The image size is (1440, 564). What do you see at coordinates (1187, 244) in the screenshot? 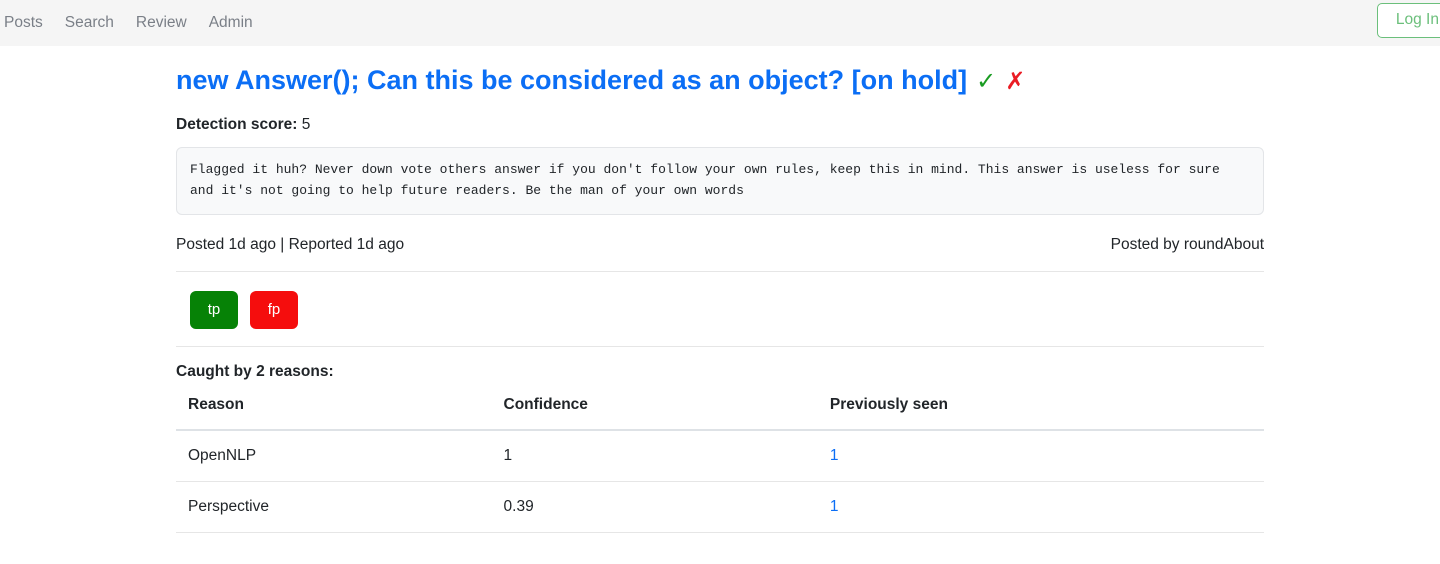
I see `posted-by-text: Posted by roundAbout` at bounding box center [1187, 244].